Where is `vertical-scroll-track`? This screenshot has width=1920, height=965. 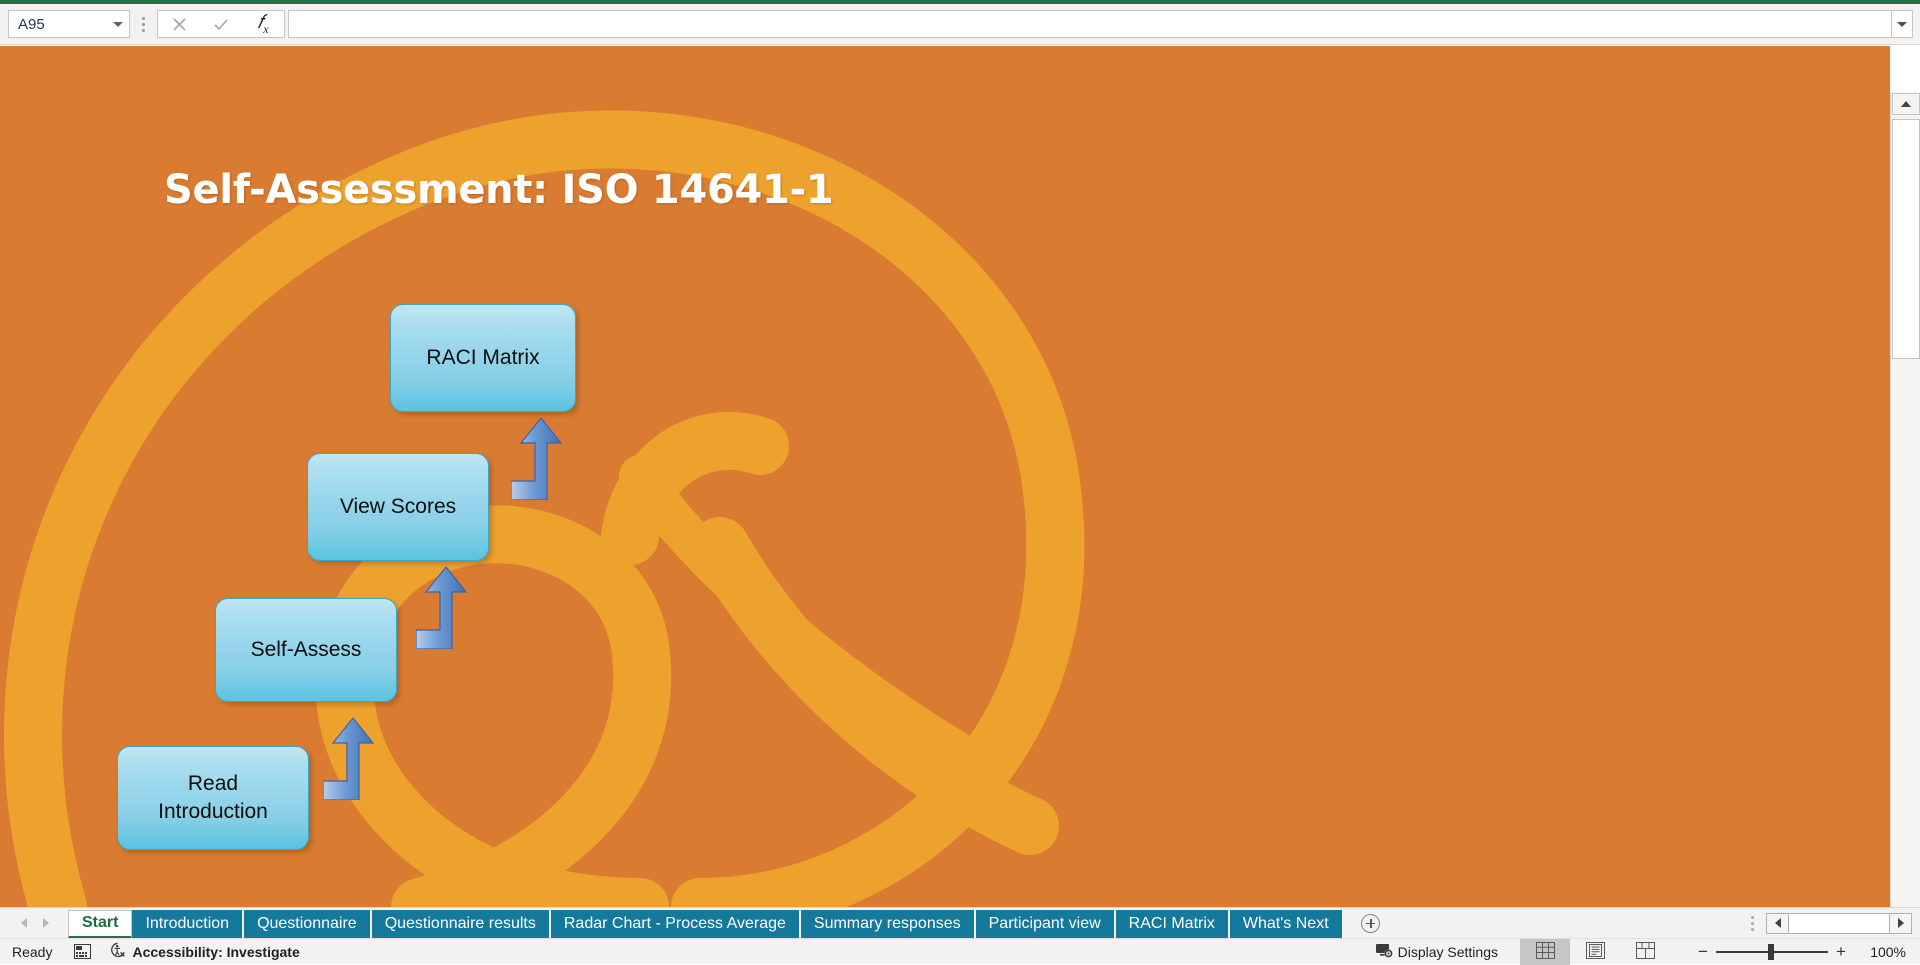 vertical-scroll-track is located at coordinates (1905, 522).